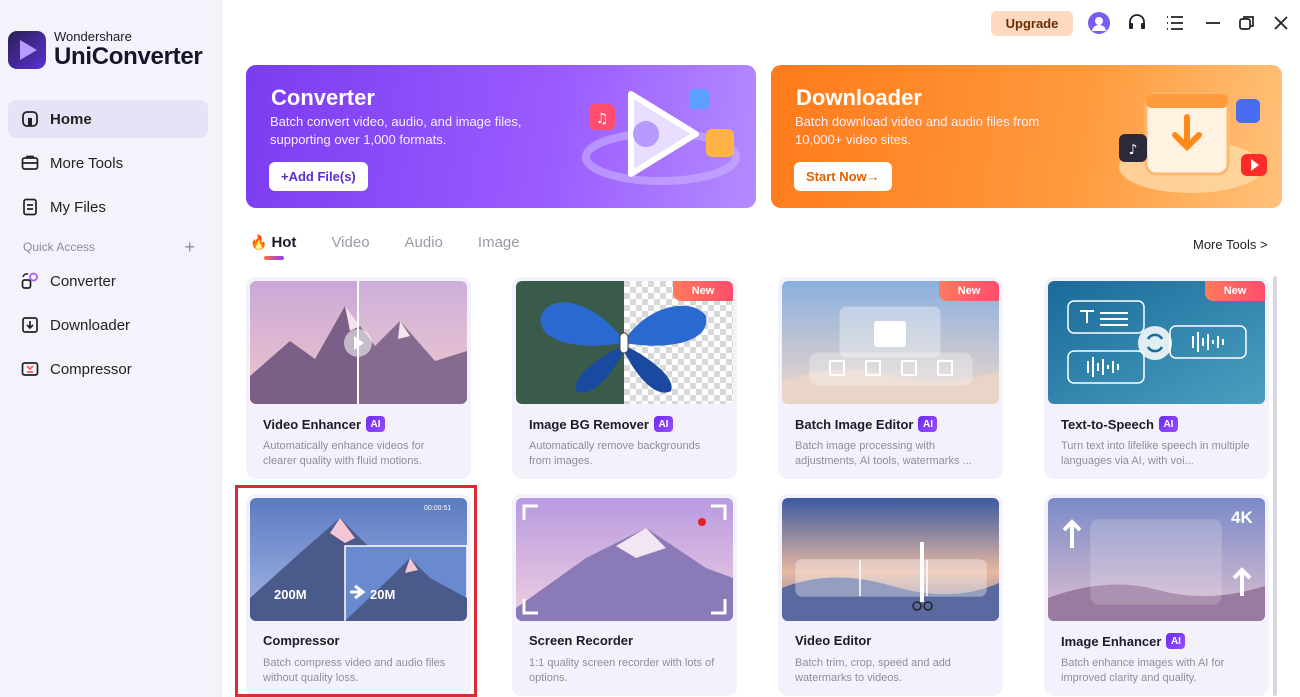 The width and height of the screenshot is (1300, 697). What do you see at coordinates (1230, 244) in the screenshot?
I see `more-tools-link: More Tools >` at bounding box center [1230, 244].